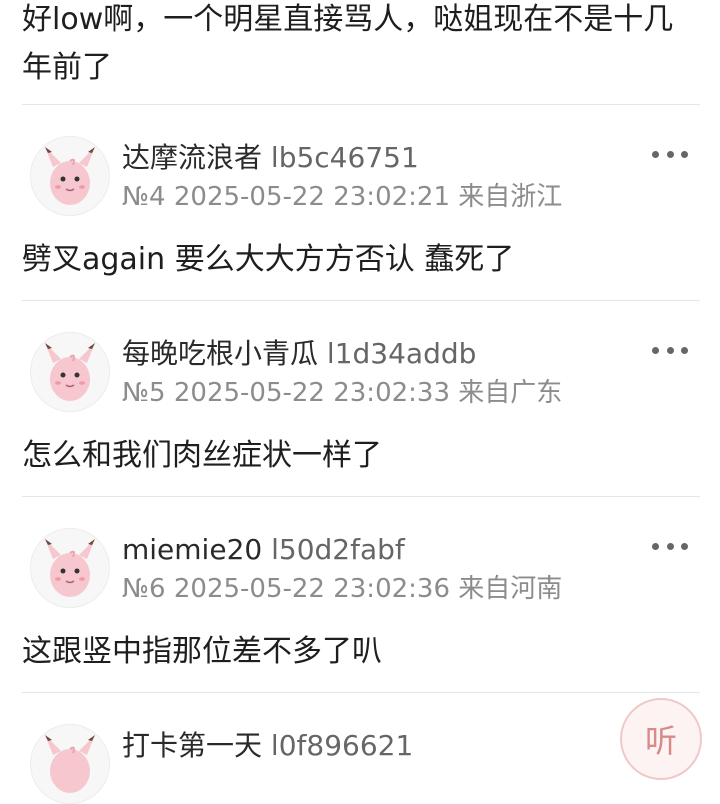  Describe the element at coordinates (144, 197) in the screenshot. I see `floor-number: №4` at that location.